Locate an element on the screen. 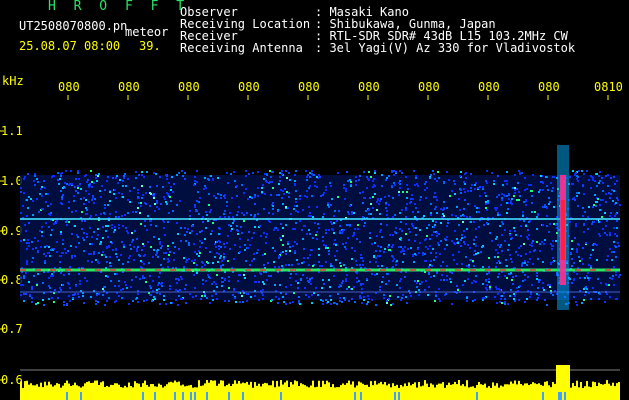 This screenshot has height=400, width=629. meteor-echo-peak is located at coordinates (563, 230).